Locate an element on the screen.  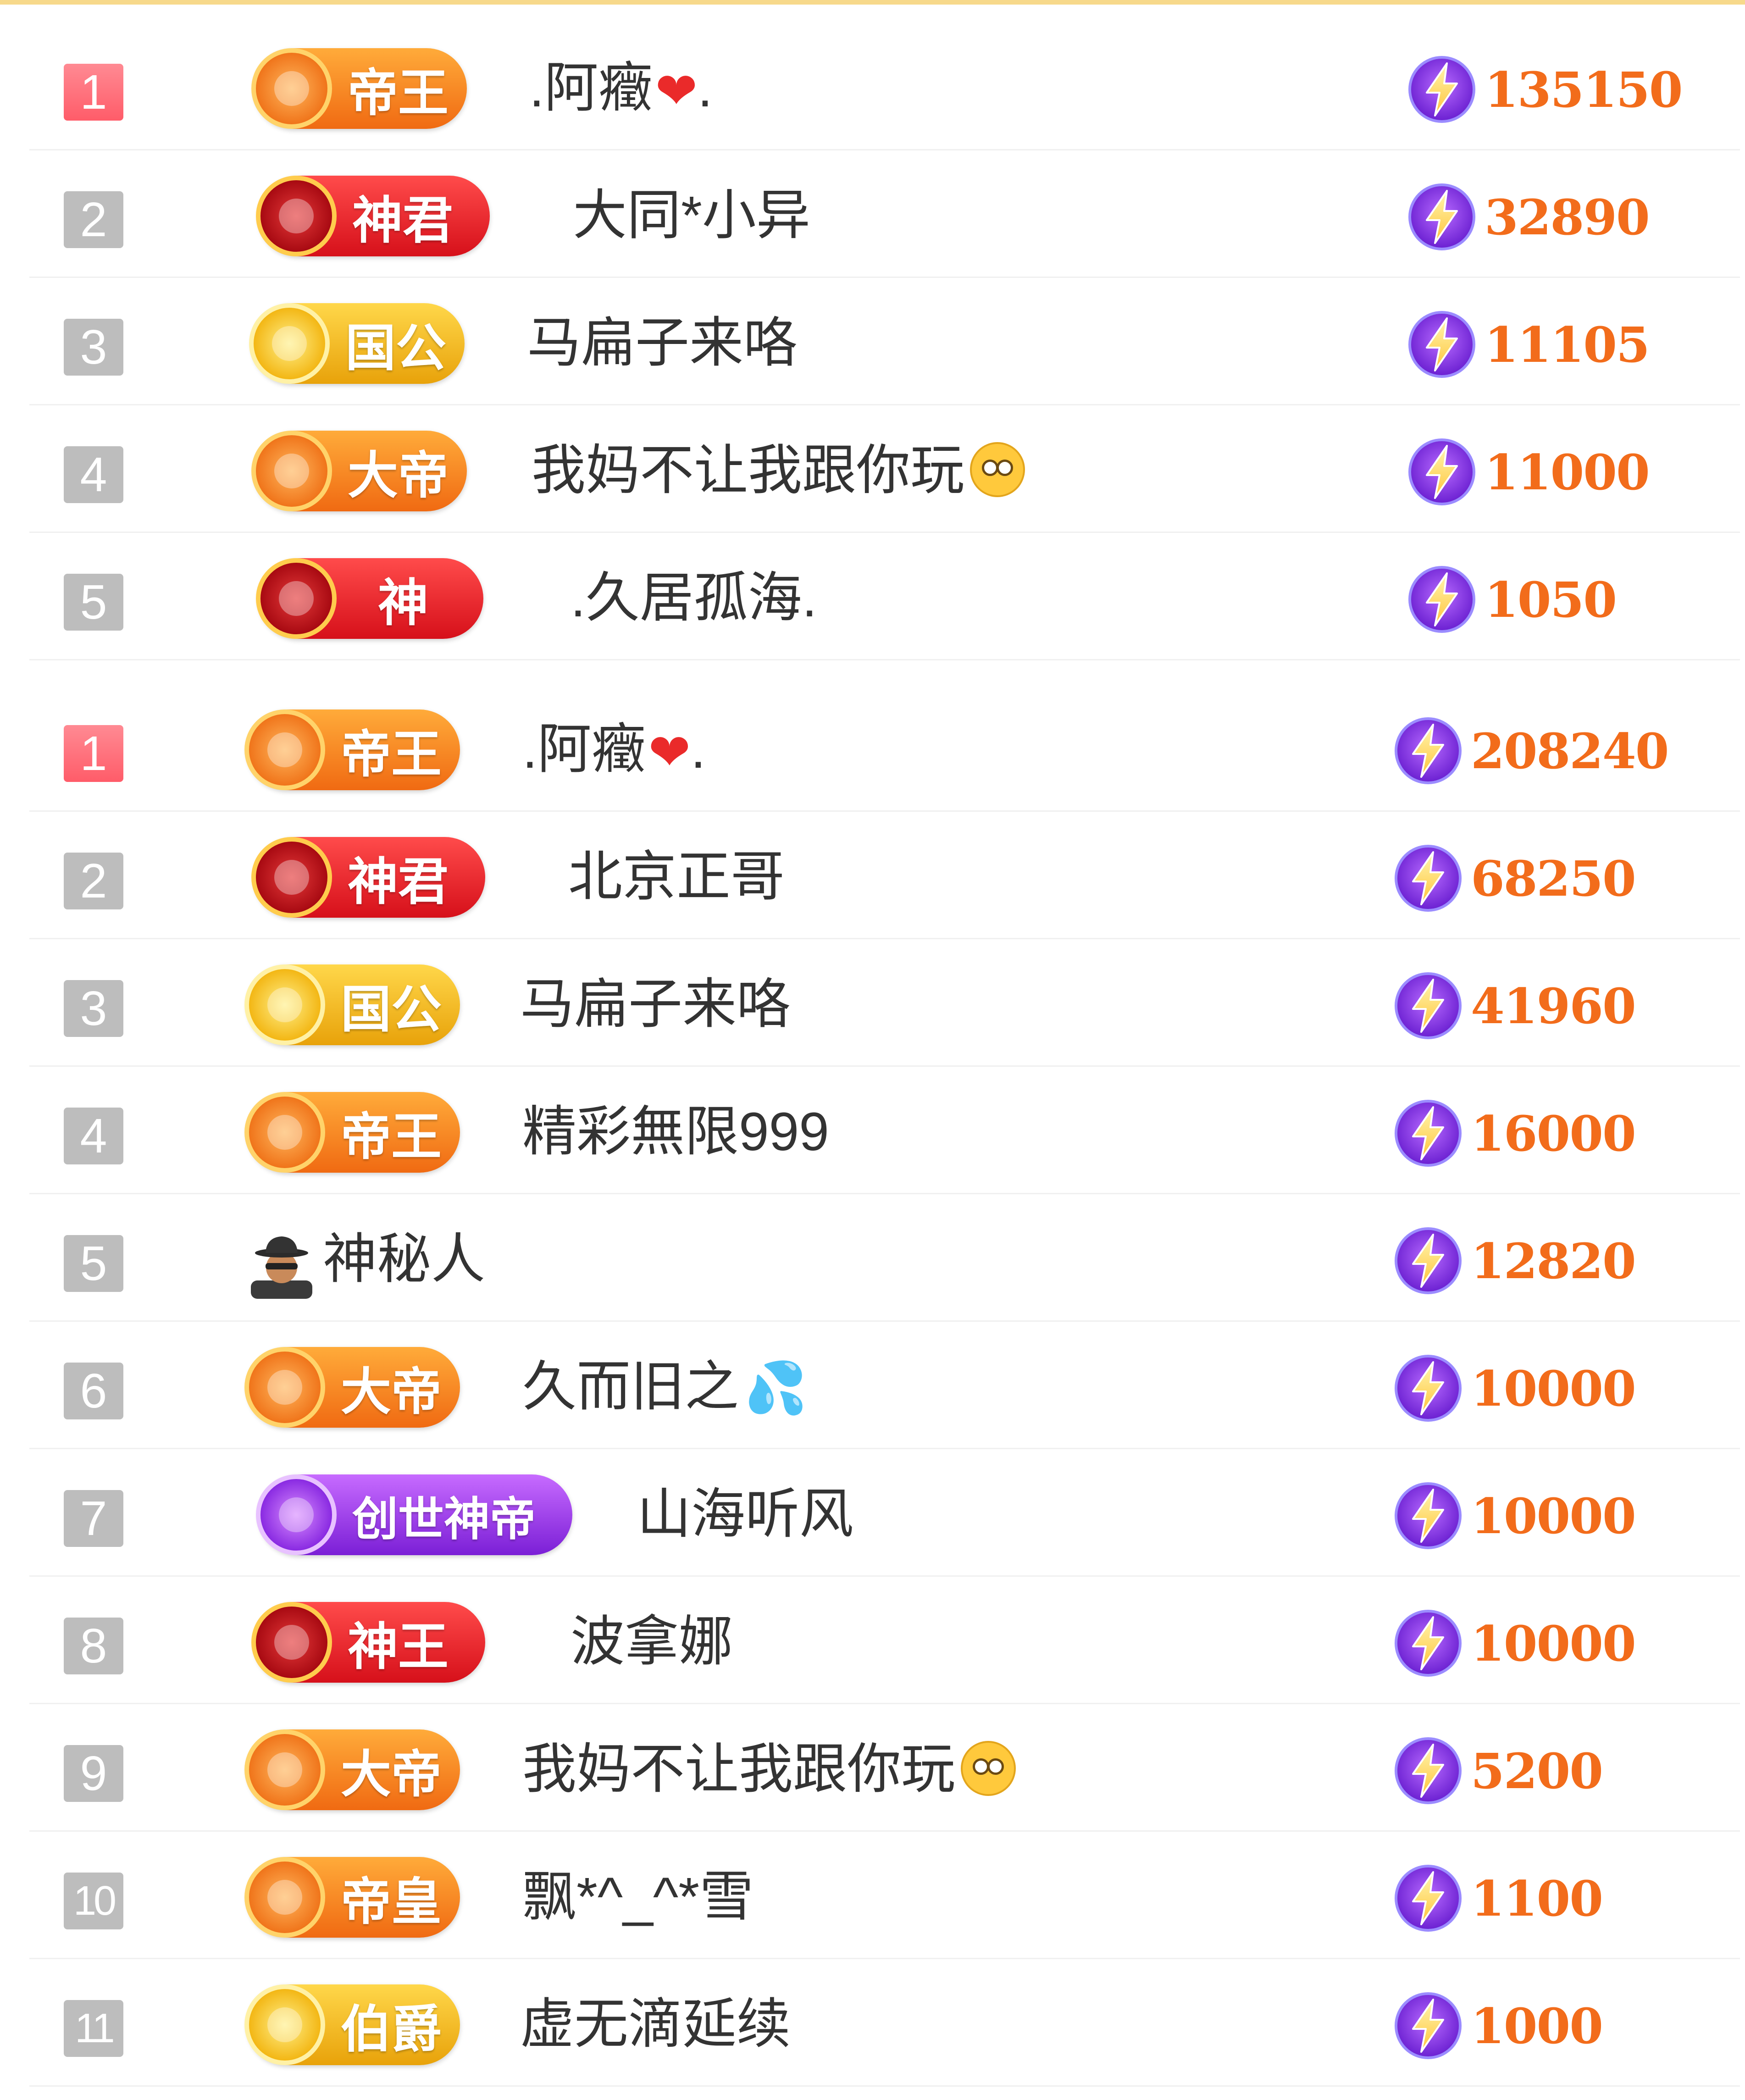
list-item: 6 大帝 久而旧之 💦 10000 is located at coordinates (884, 1385).